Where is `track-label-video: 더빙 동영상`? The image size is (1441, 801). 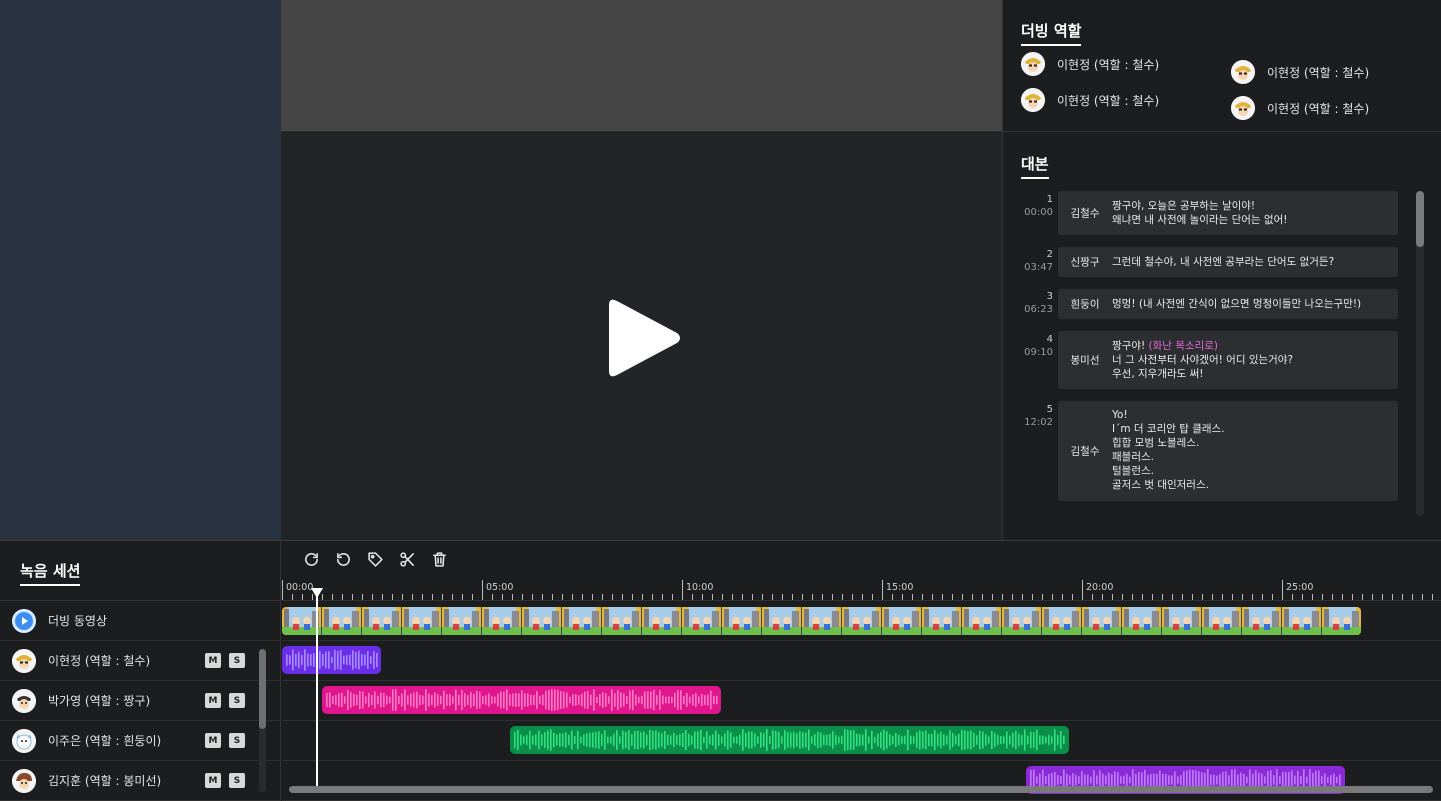 track-label-video: 더빙 동영상 is located at coordinates (140, 621).